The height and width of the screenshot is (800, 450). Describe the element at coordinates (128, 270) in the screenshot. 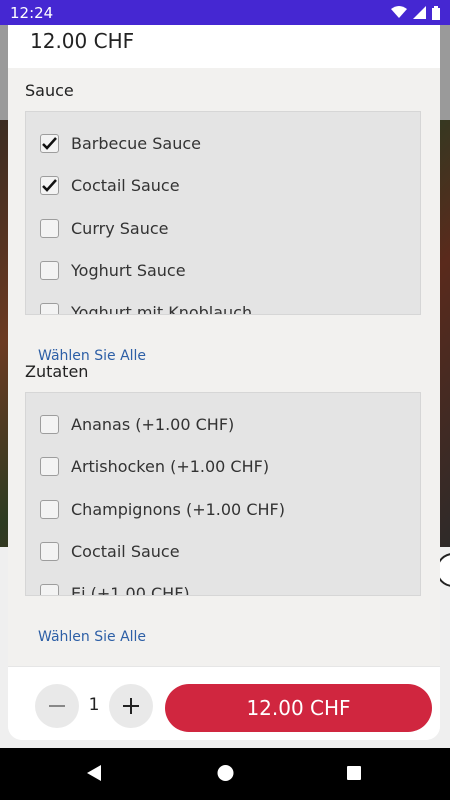

I see `option-label: Yoghurt Sauce` at that location.